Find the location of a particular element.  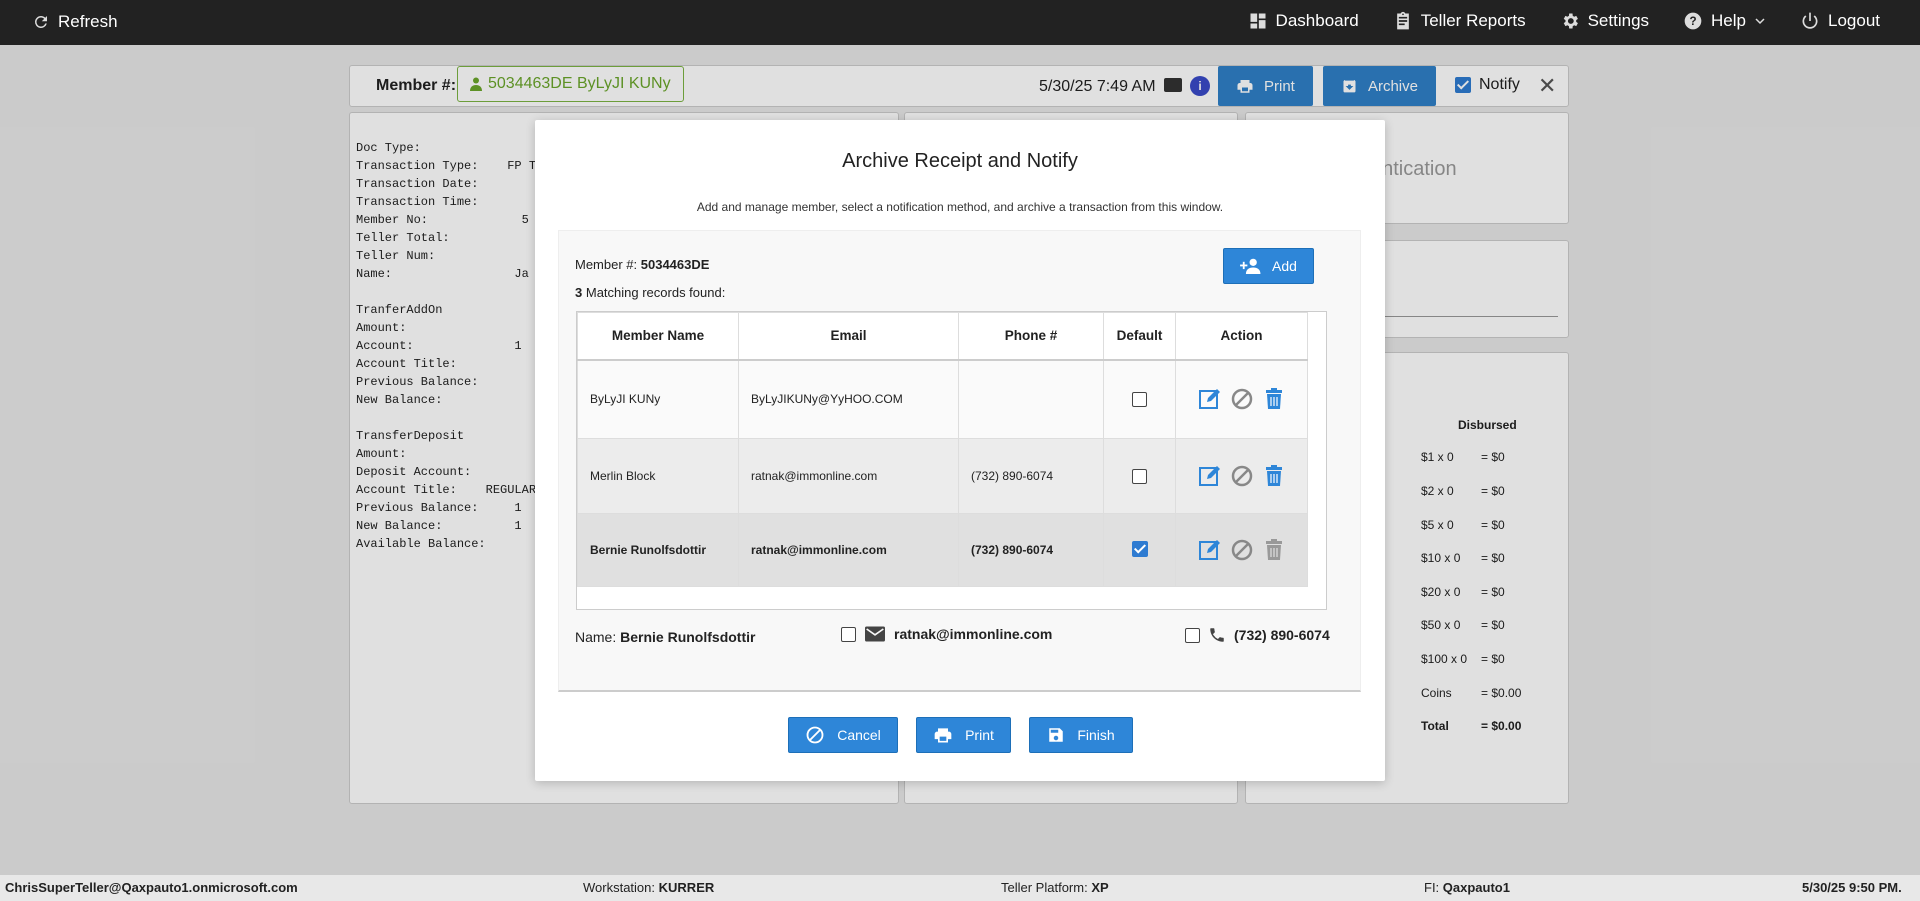

footer-platform: Teller Platform: XP is located at coordinates (1055, 887).